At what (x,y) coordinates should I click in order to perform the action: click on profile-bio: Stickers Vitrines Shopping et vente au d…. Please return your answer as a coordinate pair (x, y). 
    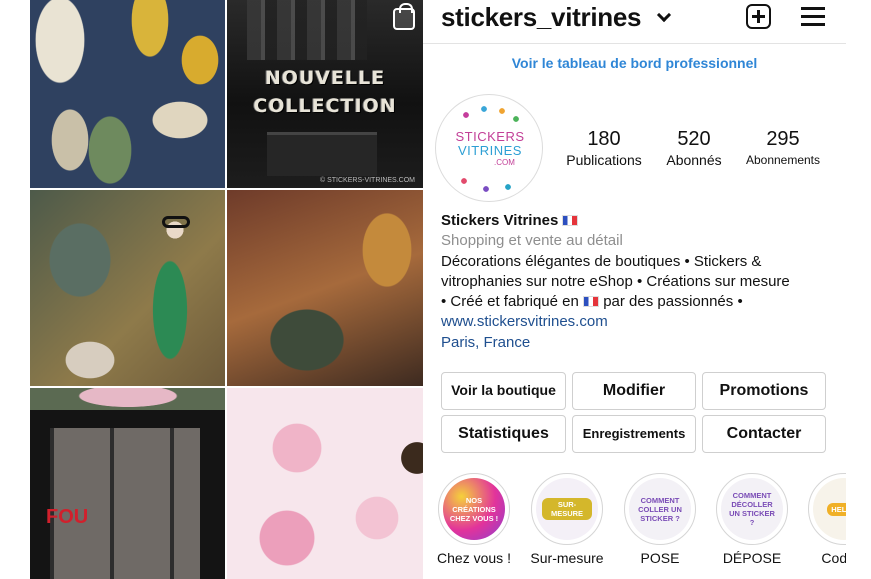
    Looking at the image, I should click on (641, 282).